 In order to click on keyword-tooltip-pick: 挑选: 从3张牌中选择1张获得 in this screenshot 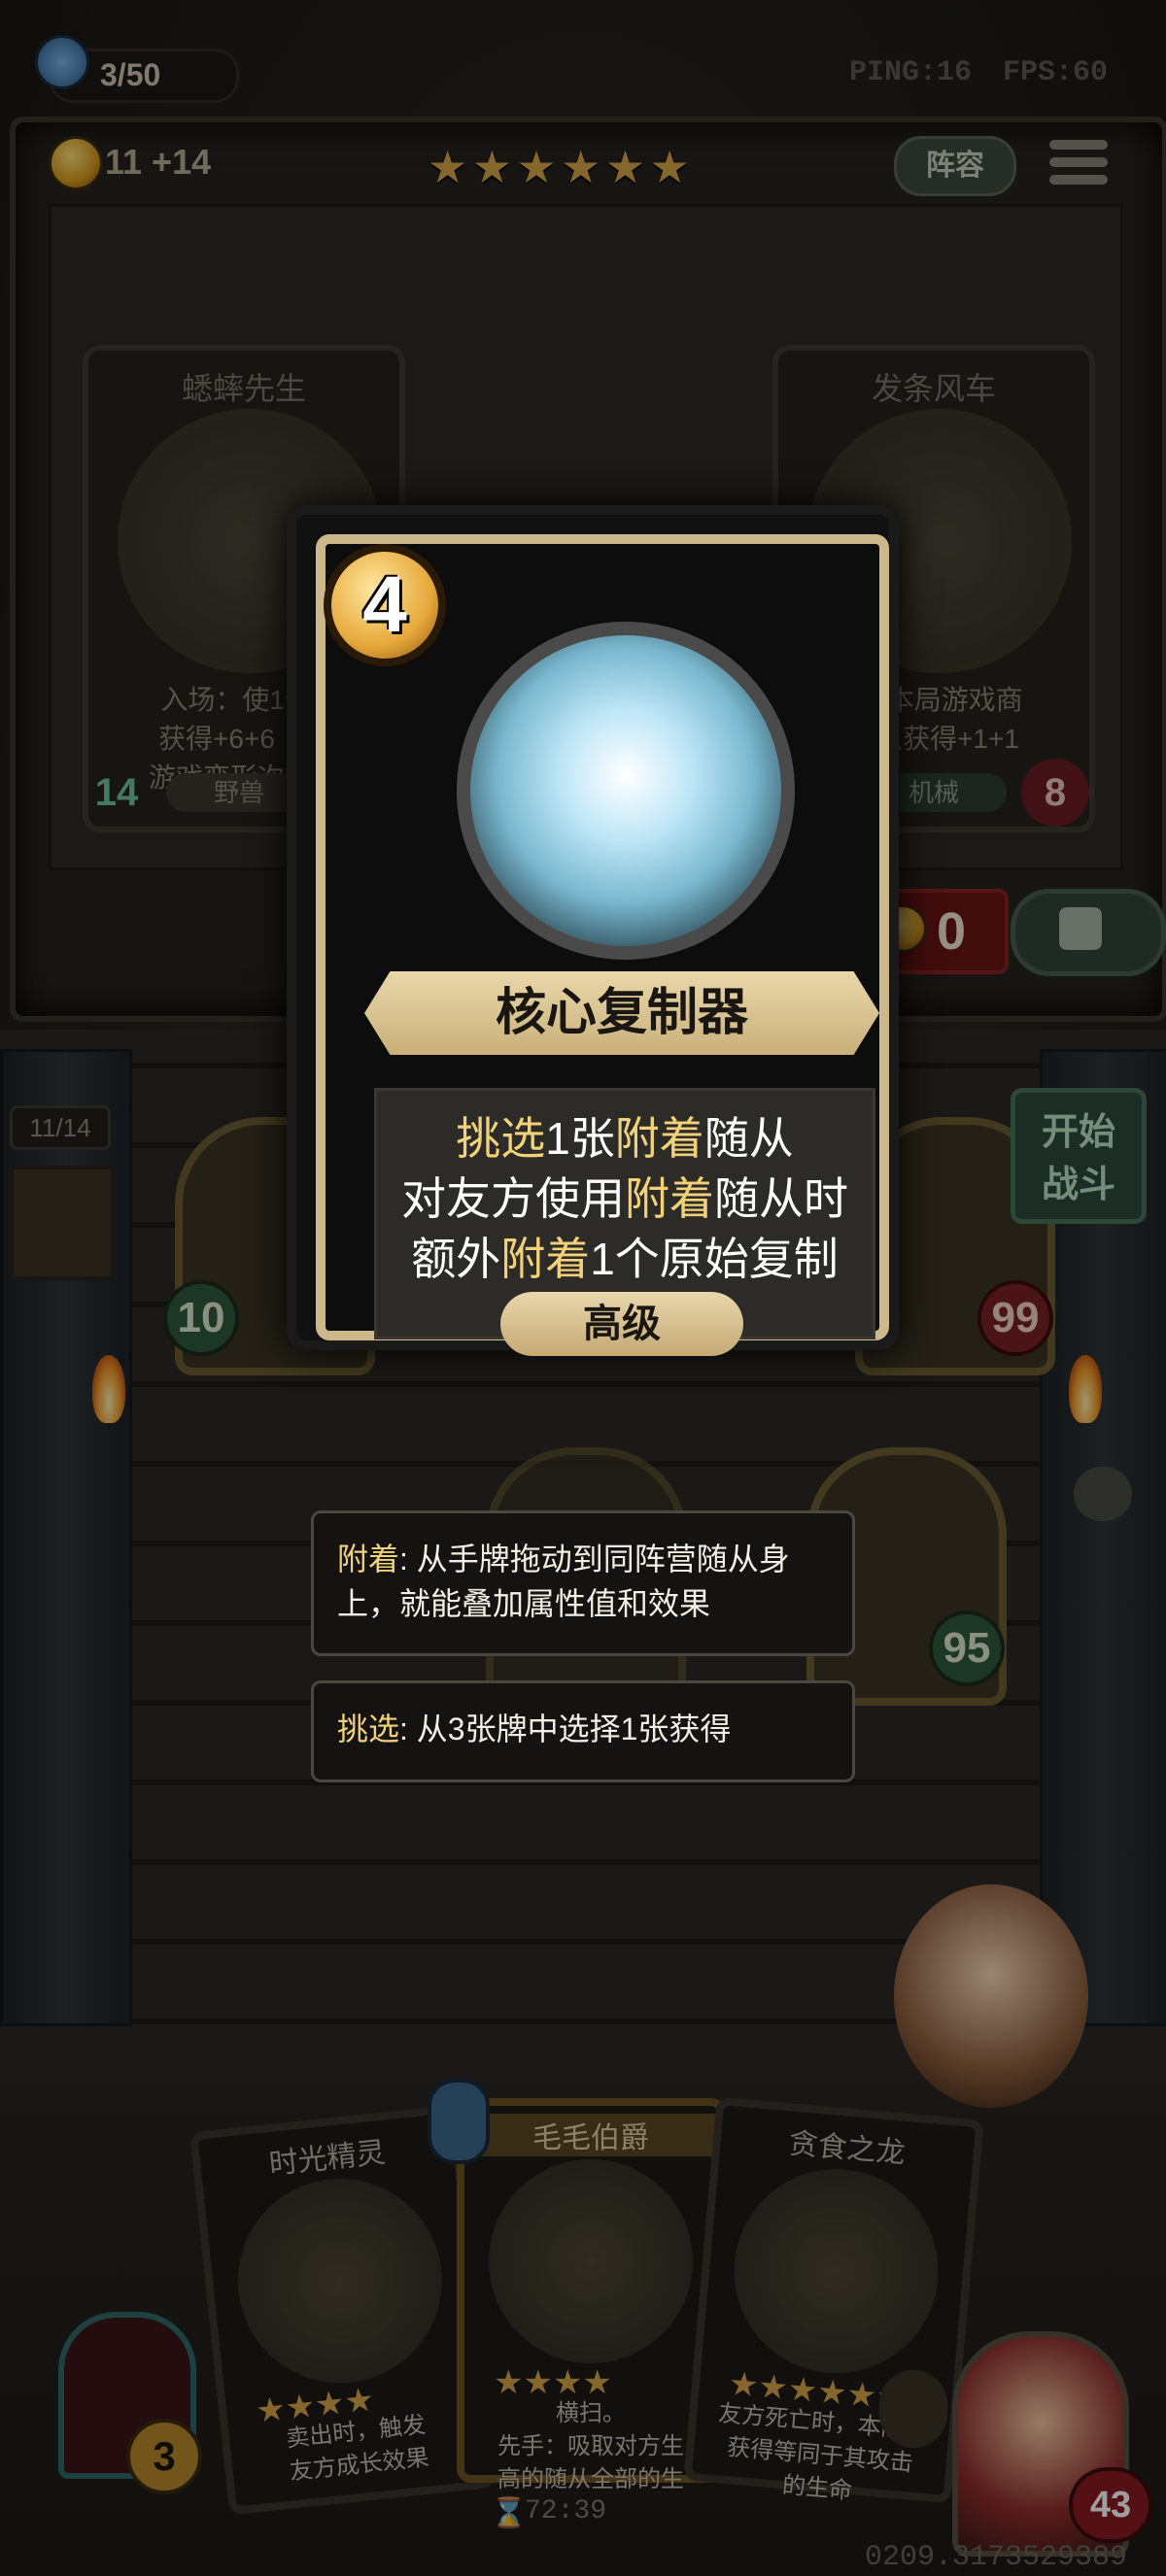, I will do `click(583, 1731)`.